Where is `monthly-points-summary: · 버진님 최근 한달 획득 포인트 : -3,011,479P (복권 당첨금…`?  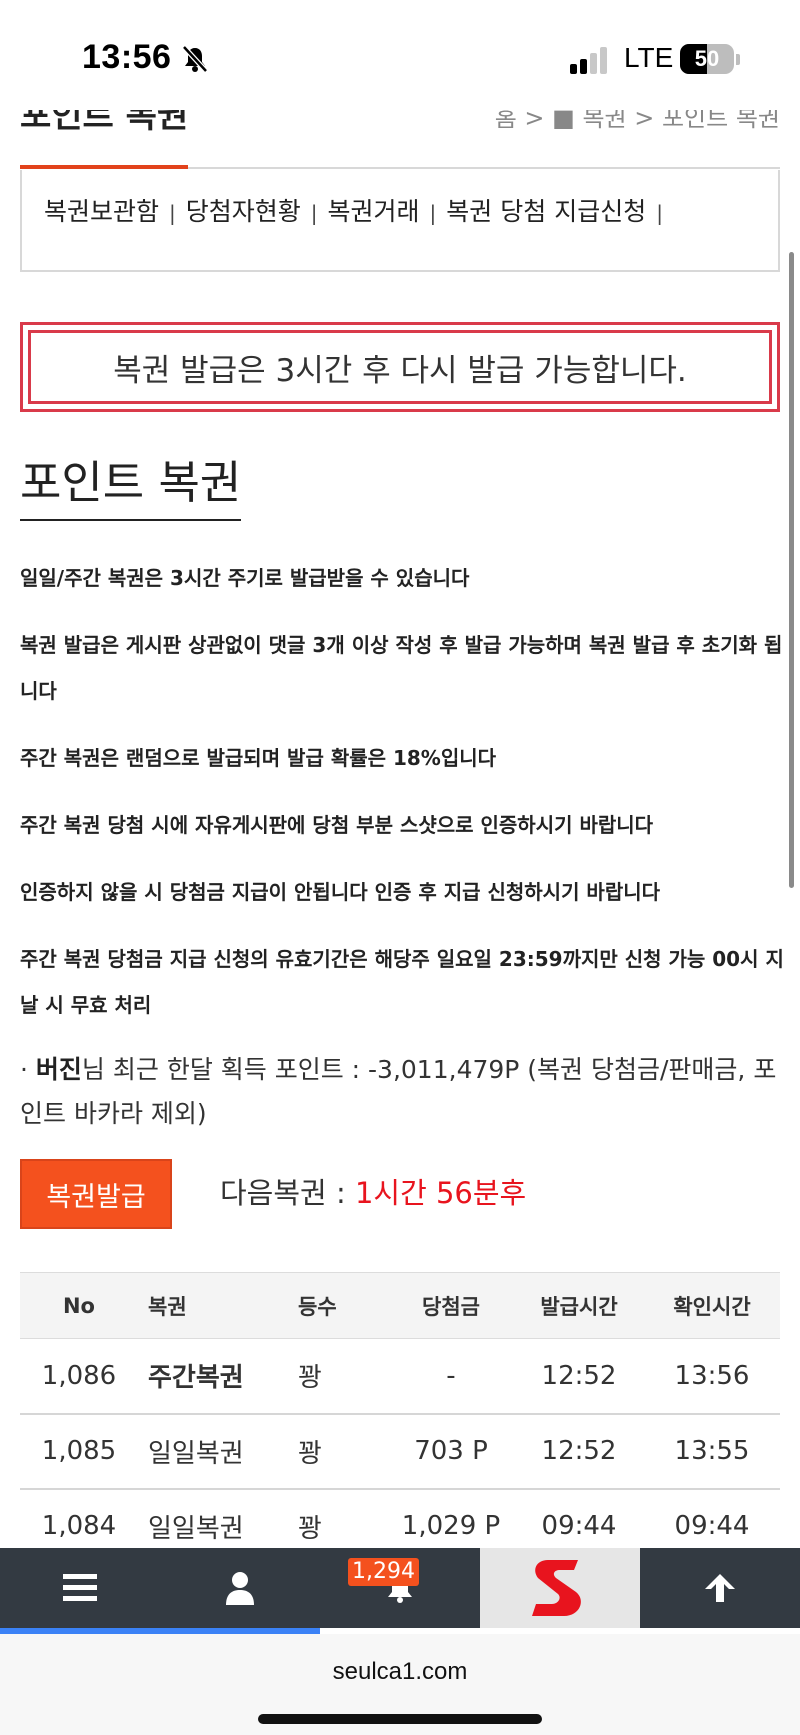
monthly-points-summary: · 버진님 최근 한달 획득 포인트 : -3,011,479P (복권 당첨금… is located at coordinates (402, 1092).